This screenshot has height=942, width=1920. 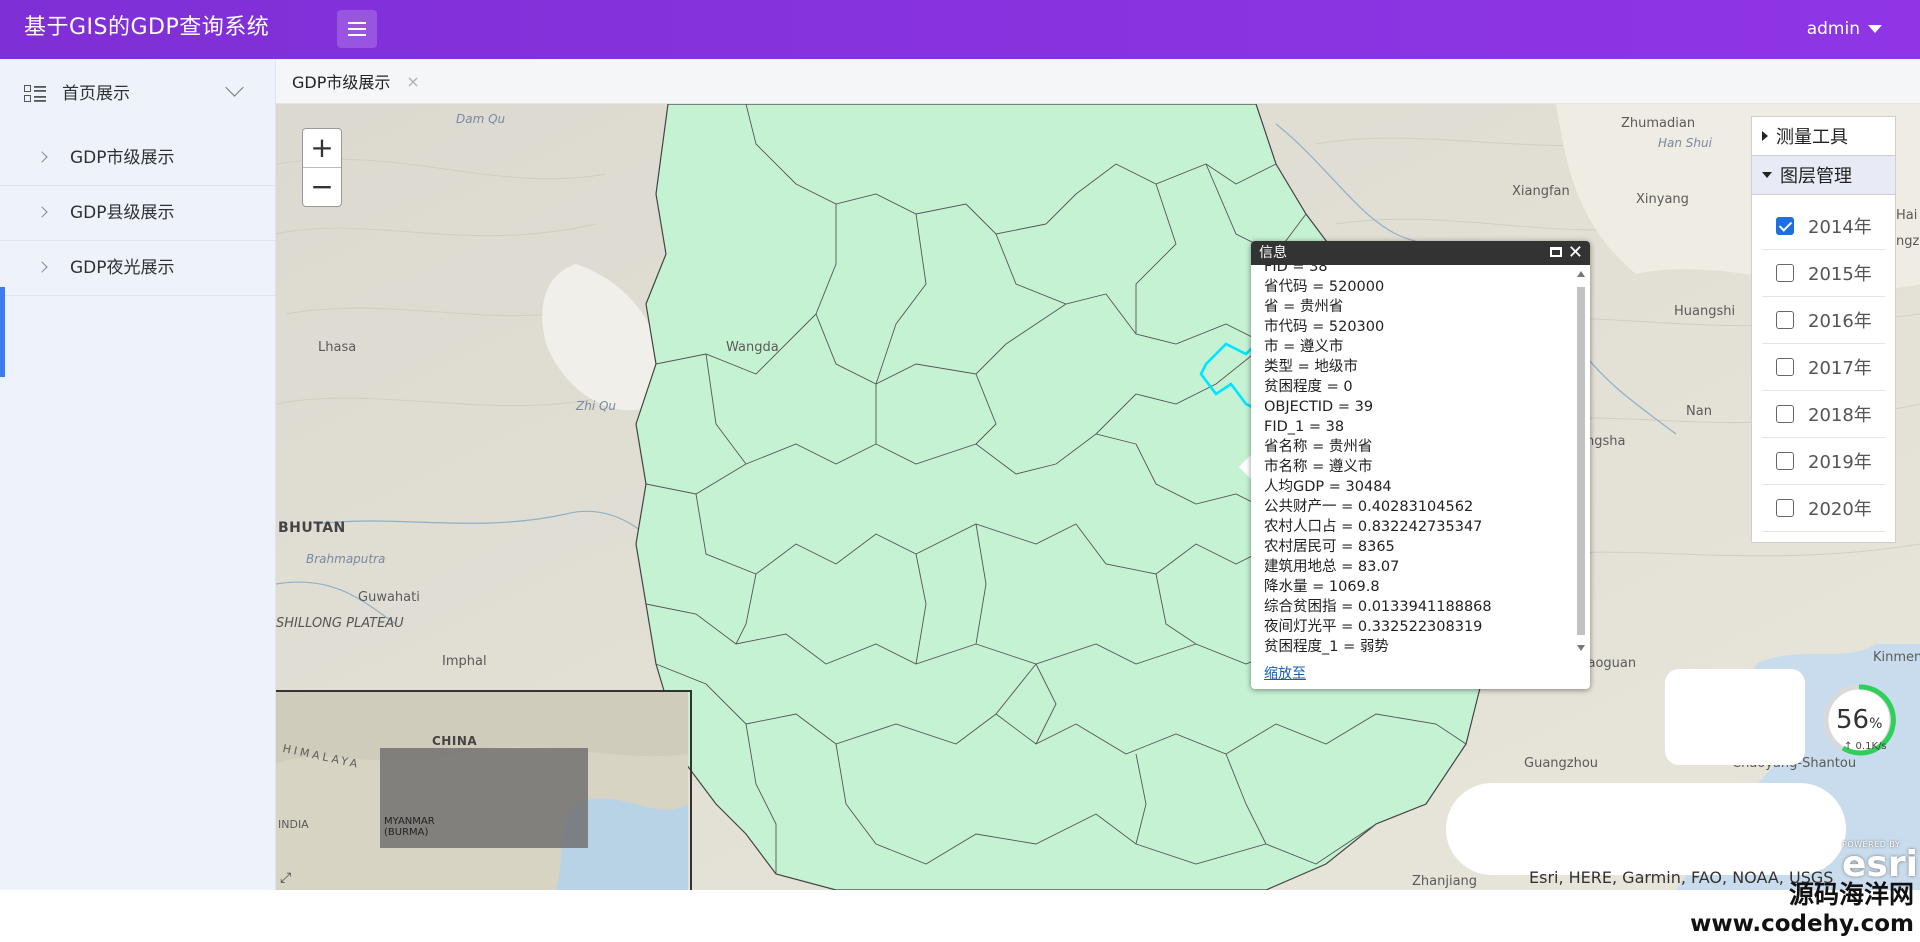 I want to click on expand-icon: ⤢, so click(x=285, y=878).